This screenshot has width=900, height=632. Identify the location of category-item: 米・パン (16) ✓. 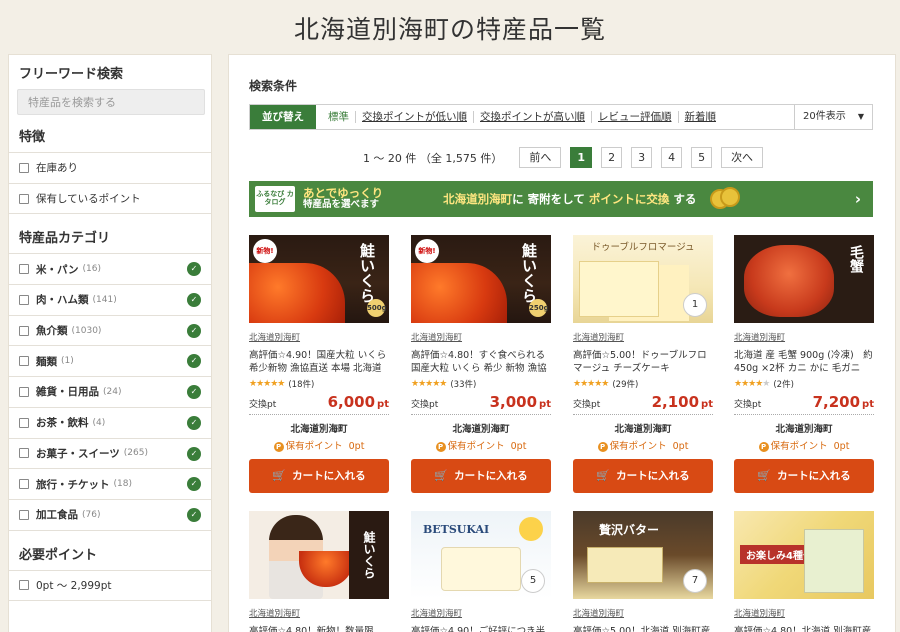
(110, 270).